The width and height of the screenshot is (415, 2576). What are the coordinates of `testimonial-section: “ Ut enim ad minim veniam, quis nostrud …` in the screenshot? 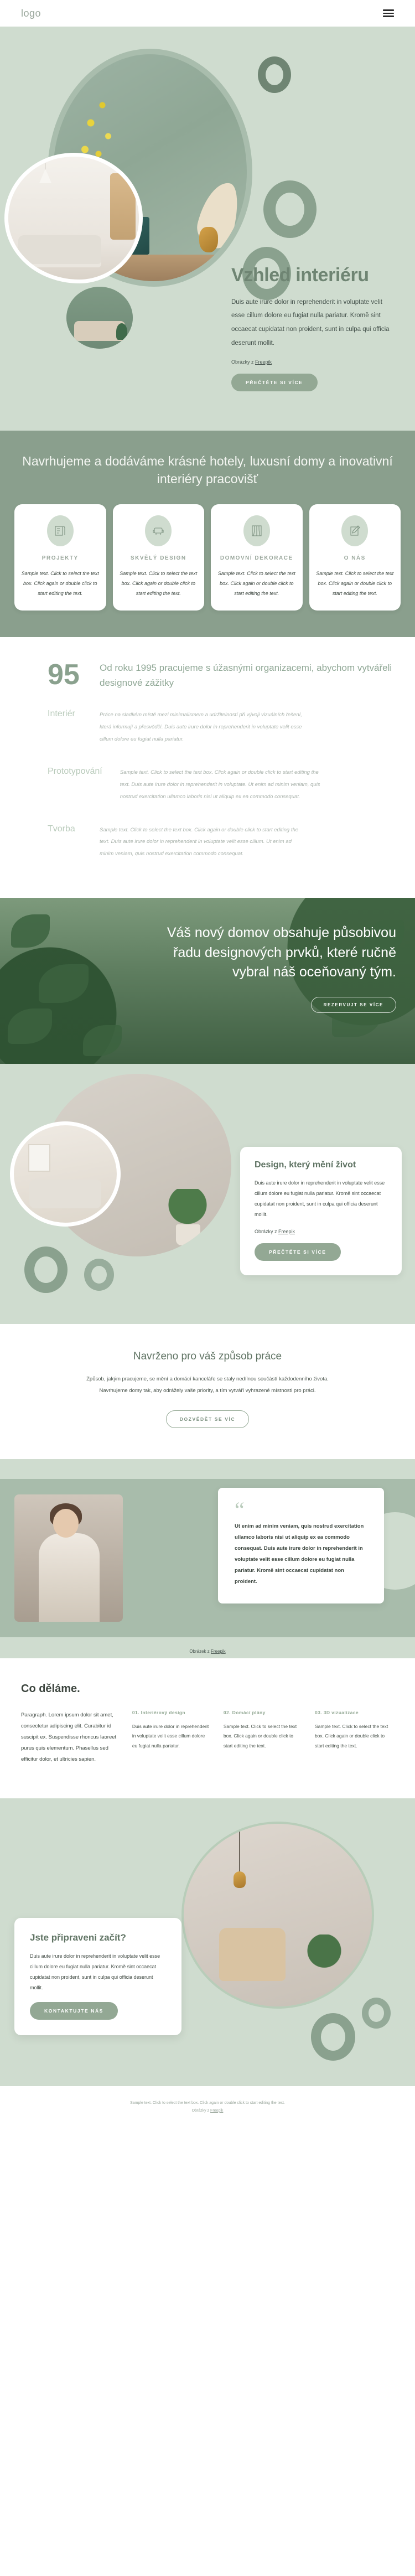 It's located at (207, 1558).